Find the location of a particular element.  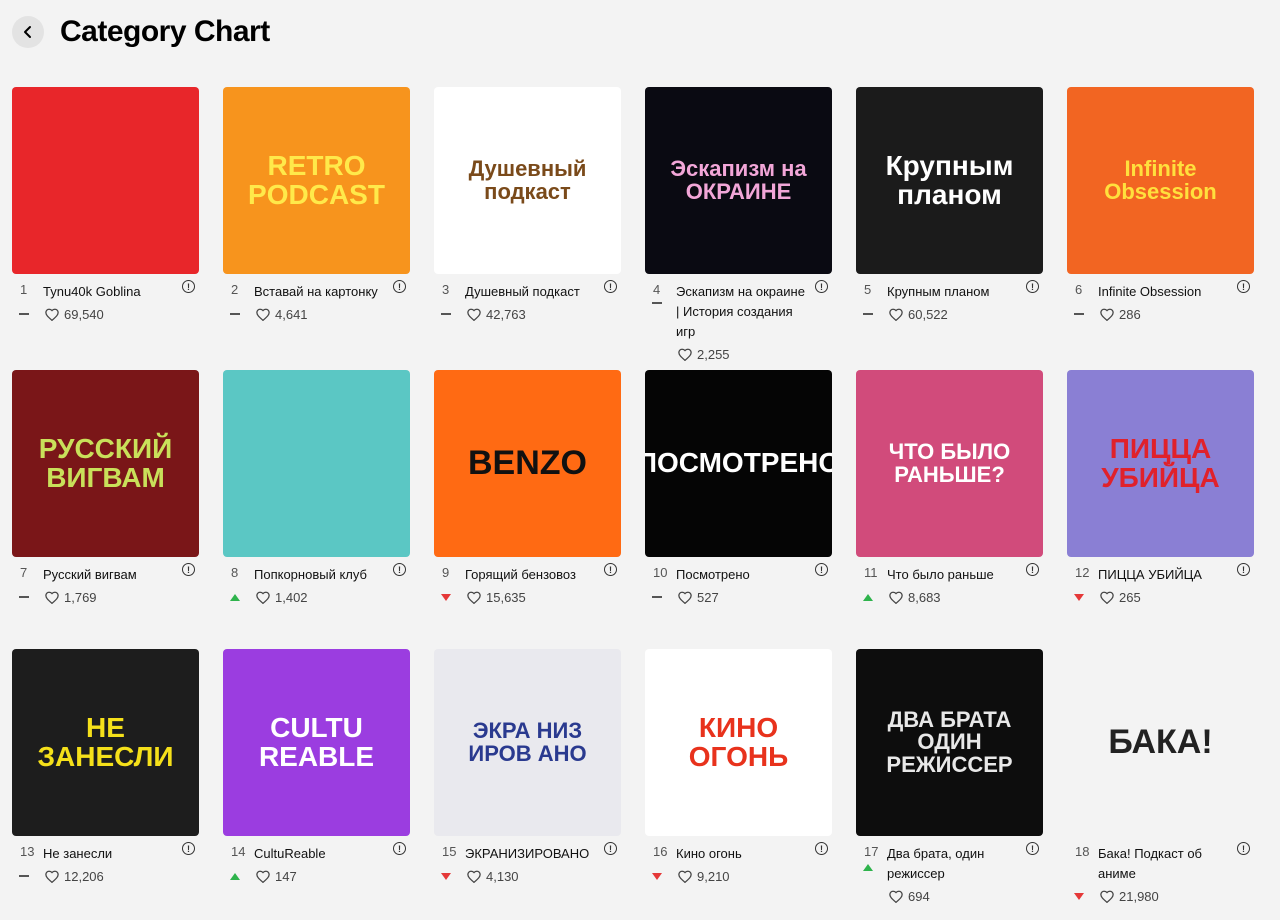

podcast-cover: ЧТО БЫЛО РАНЬШЕ? is located at coordinates (949, 463).